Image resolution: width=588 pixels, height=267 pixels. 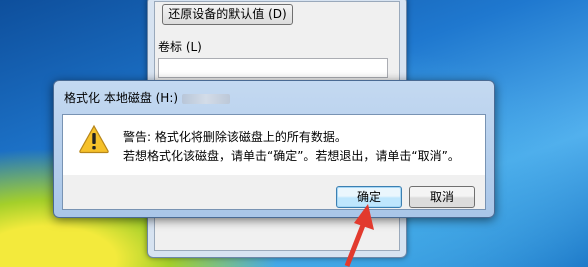 What do you see at coordinates (94, 139) in the screenshot?
I see `warning-icon` at bounding box center [94, 139].